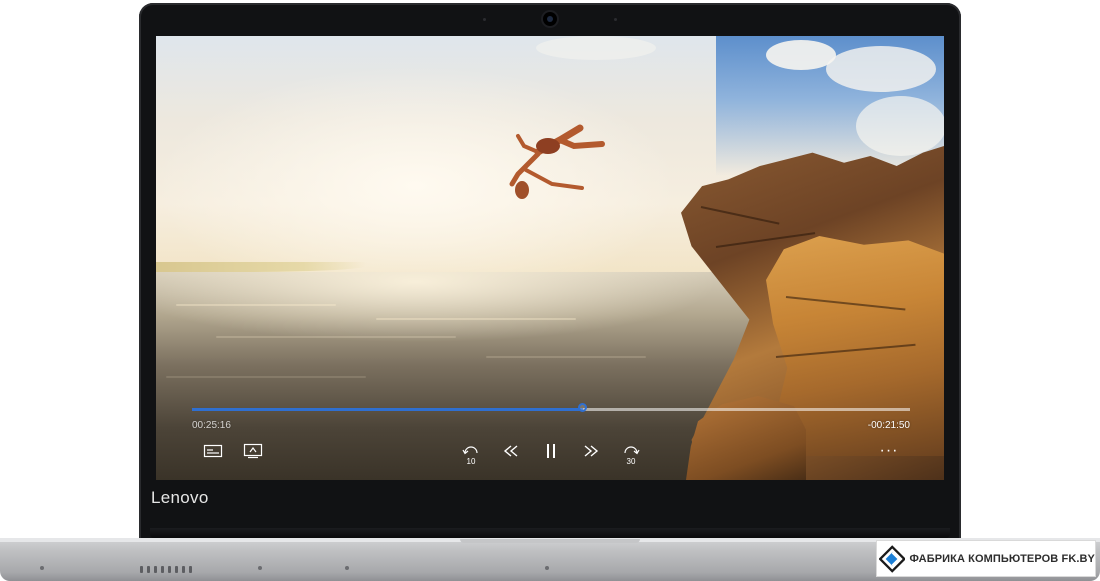  What do you see at coordinates (42, 568) in the screenshot?
I see `status-led` at bounding box center [42, 568].